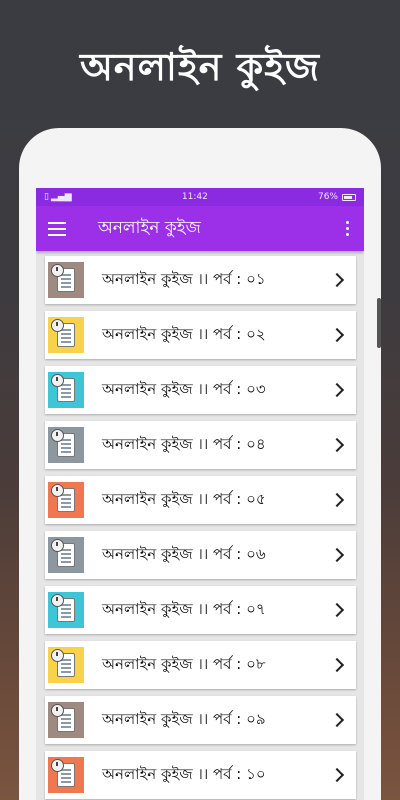  Describe the element at coordinates (61, 197) in the screenshot. I see `signal-icon: ▂▄▆` at that location.